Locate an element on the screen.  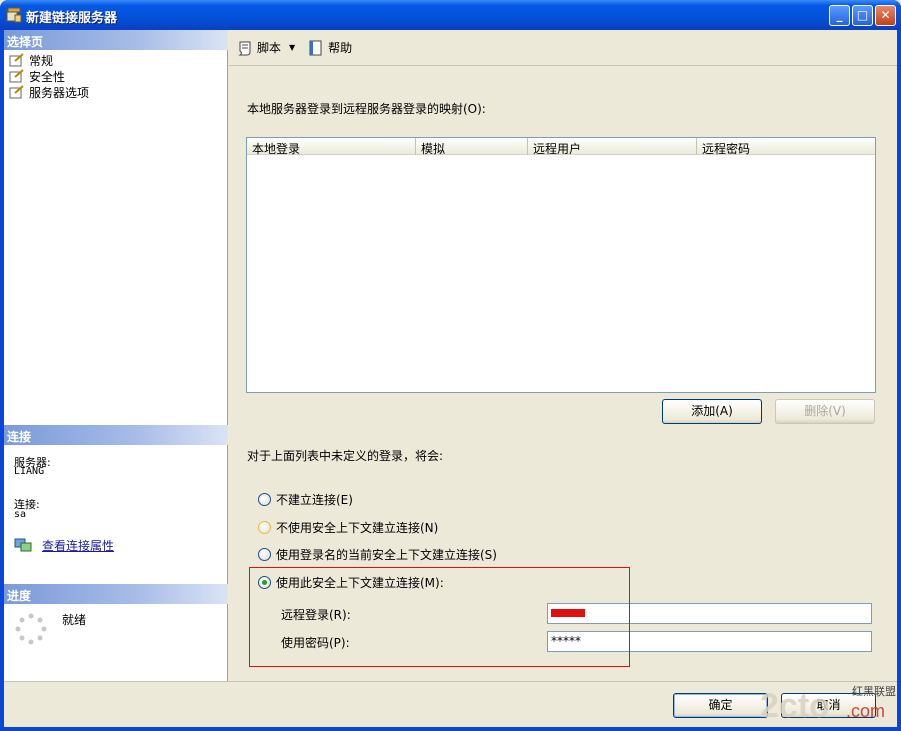
option-current-security-context: 使用登录名的当前安全上下文建立连接(S) is located at coordinates (377, 554).